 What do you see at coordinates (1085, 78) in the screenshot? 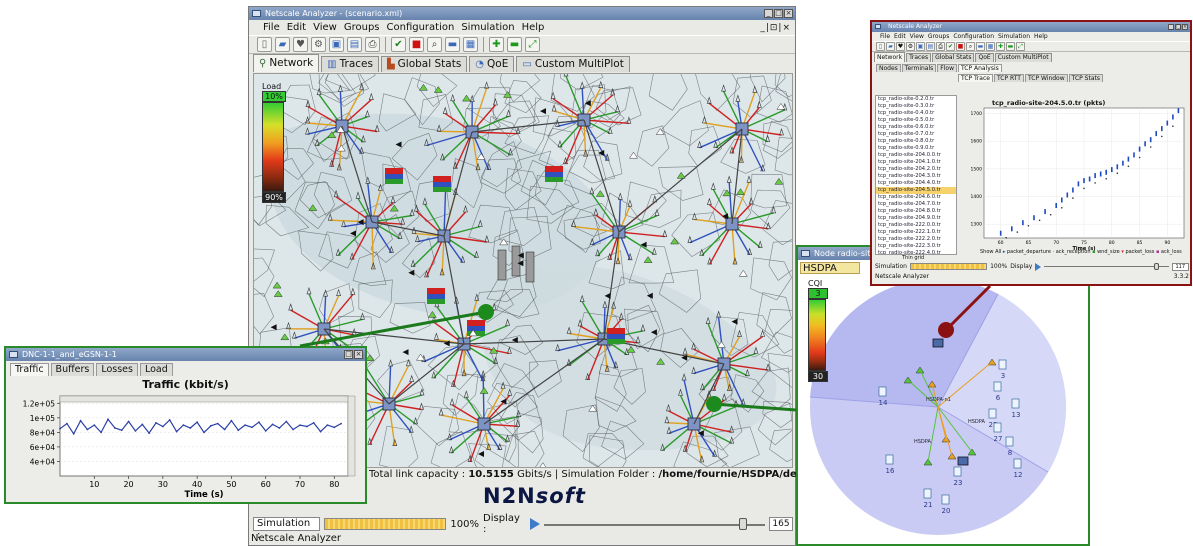
I see `tab-tcp-stats: TCP Stats` at bounding box center [1085, 78].